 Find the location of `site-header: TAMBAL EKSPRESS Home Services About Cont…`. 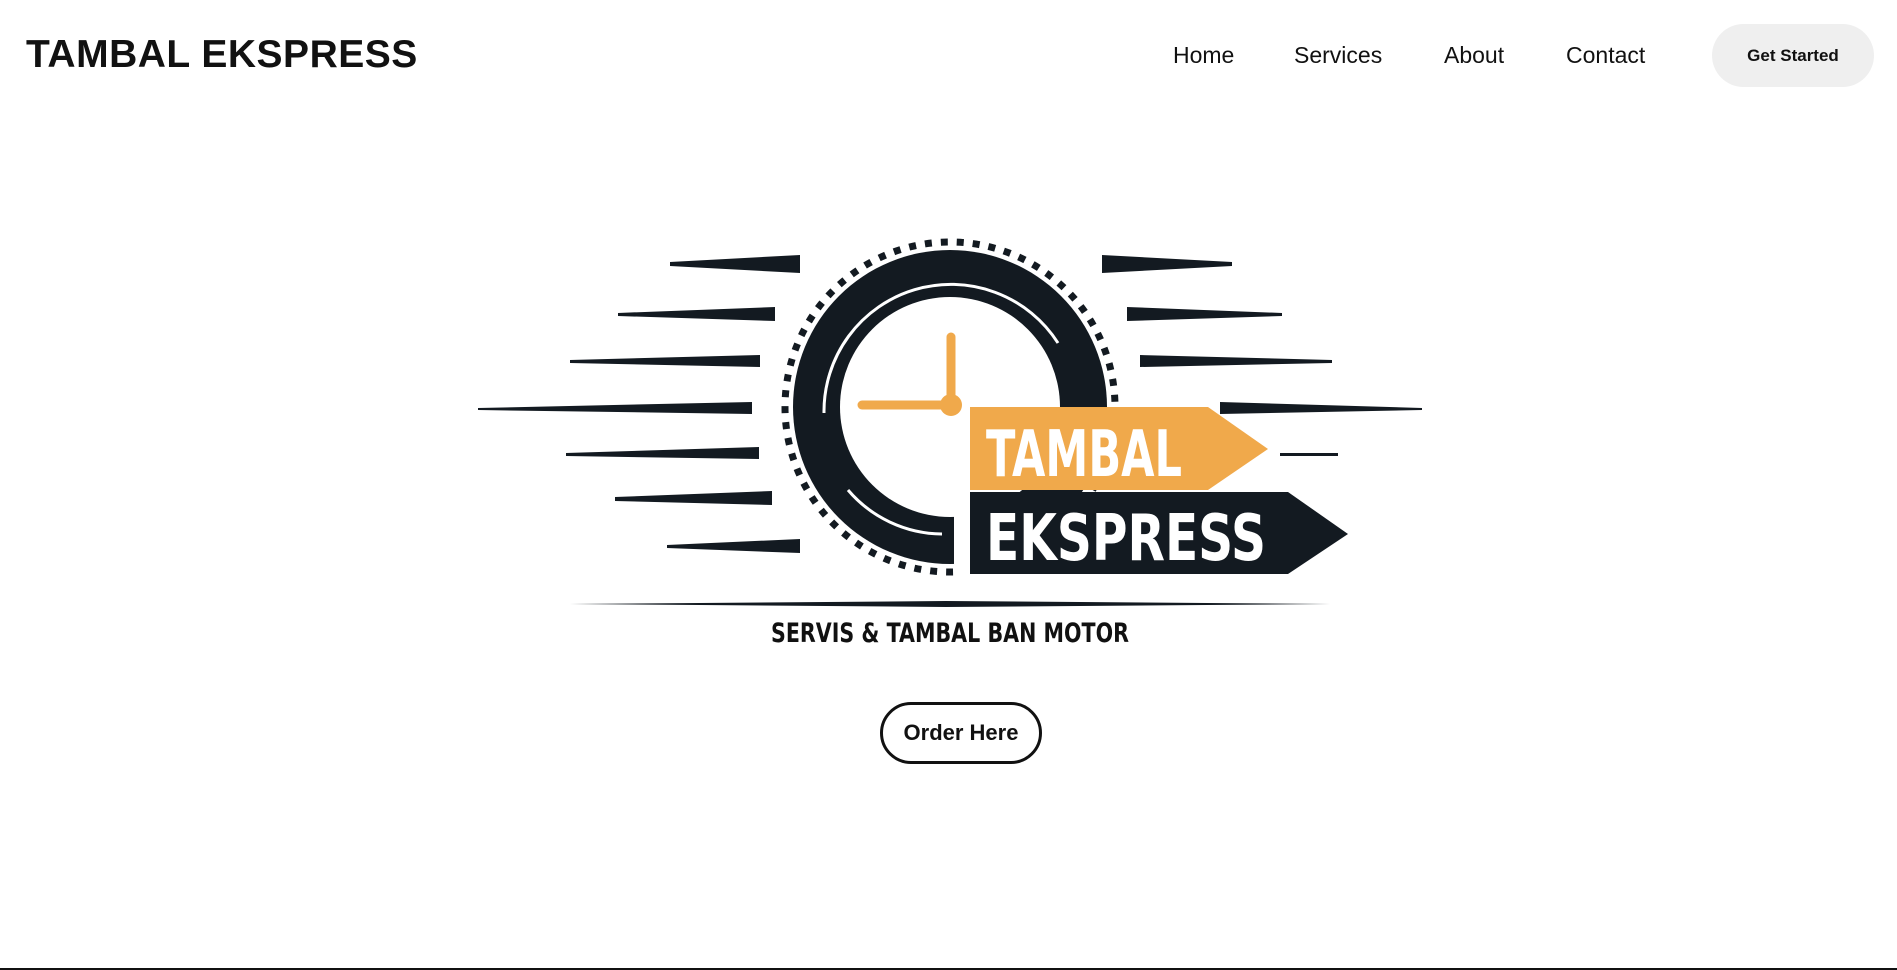

site-header: TAMBAL EKSPRESS Home Services About Cont… is located at coordinates (948, 55).